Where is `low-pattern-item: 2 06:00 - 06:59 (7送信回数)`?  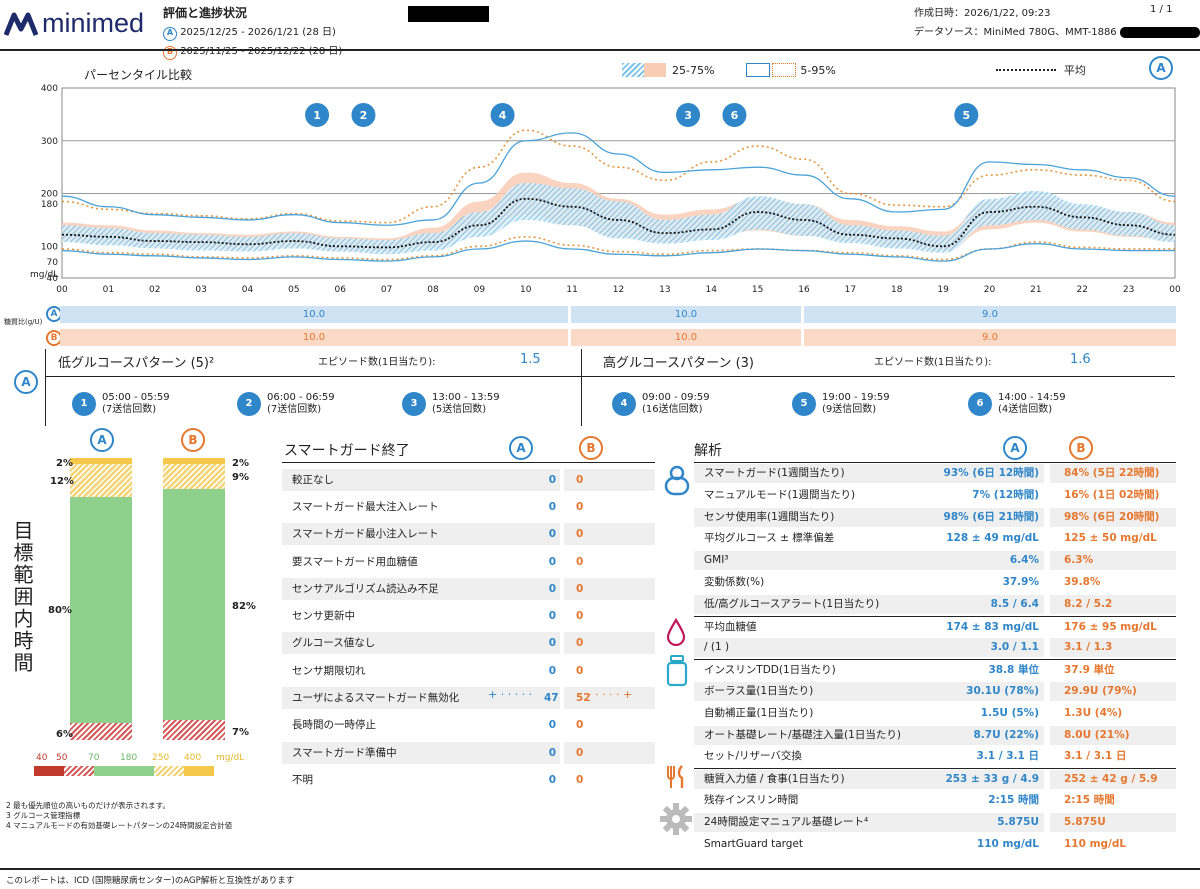
low-pattern-item: 2 06:00 - 06:59 (7送信回数) is located at coordinates (319, 404).